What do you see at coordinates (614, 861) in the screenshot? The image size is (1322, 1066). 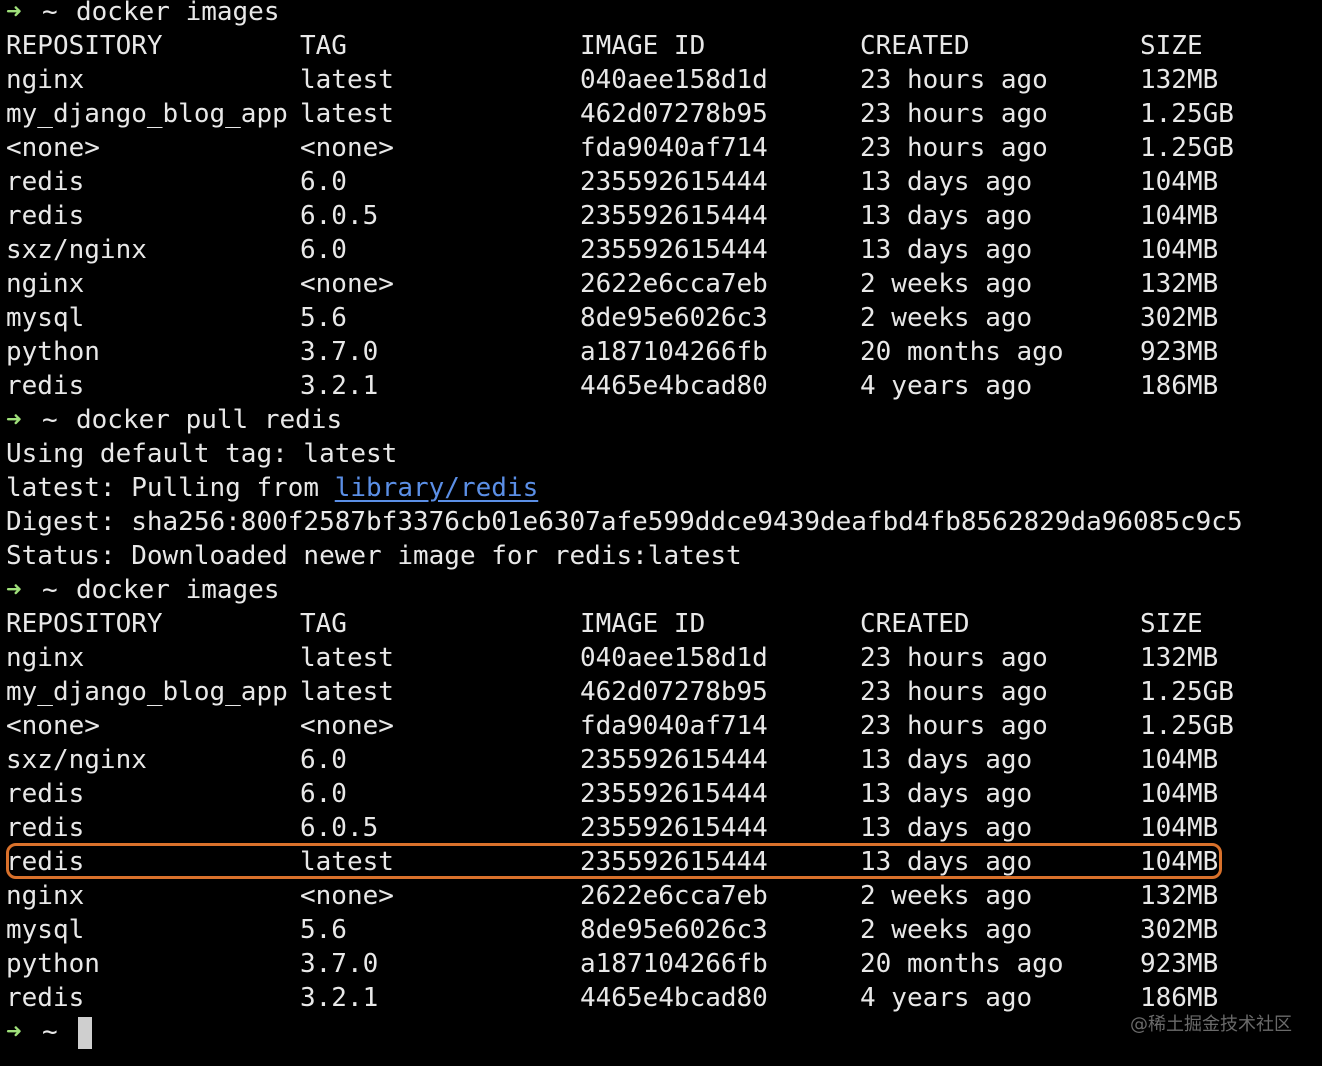 I see `highlight-box` at bounding box center [614, 861].